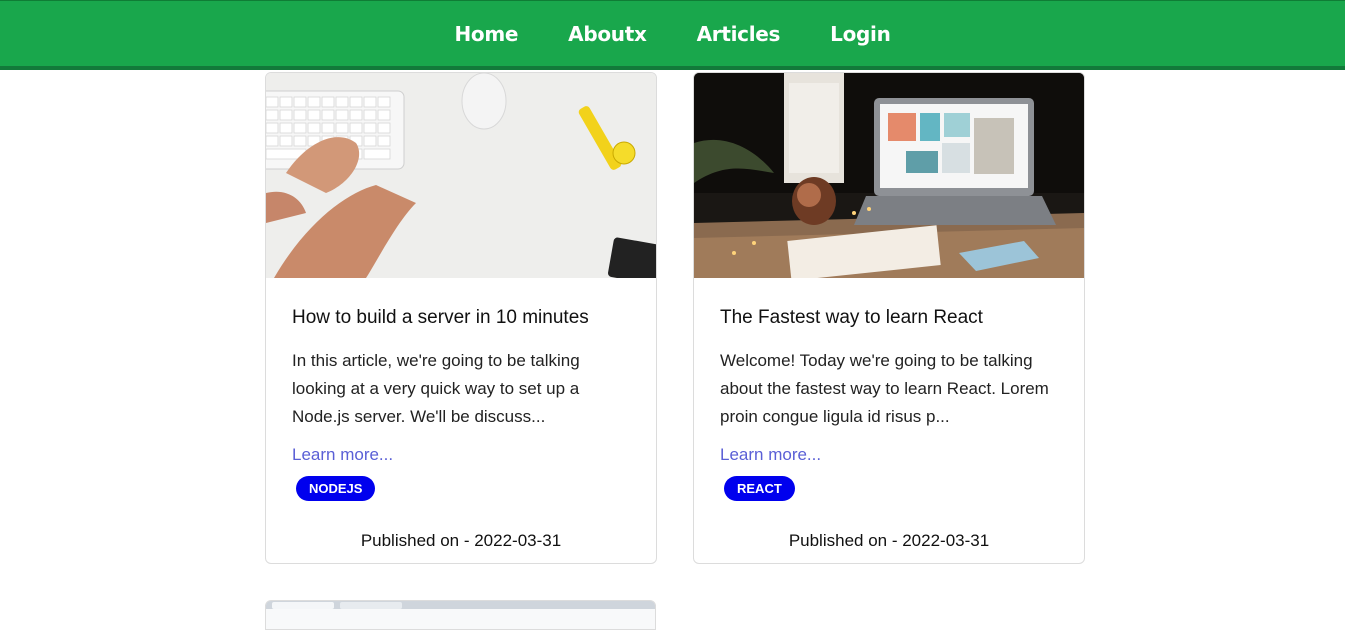 The height and width of the screenshot is (630, 1345). I want to click on article-image-browser-screenshot, so click(460, 615).